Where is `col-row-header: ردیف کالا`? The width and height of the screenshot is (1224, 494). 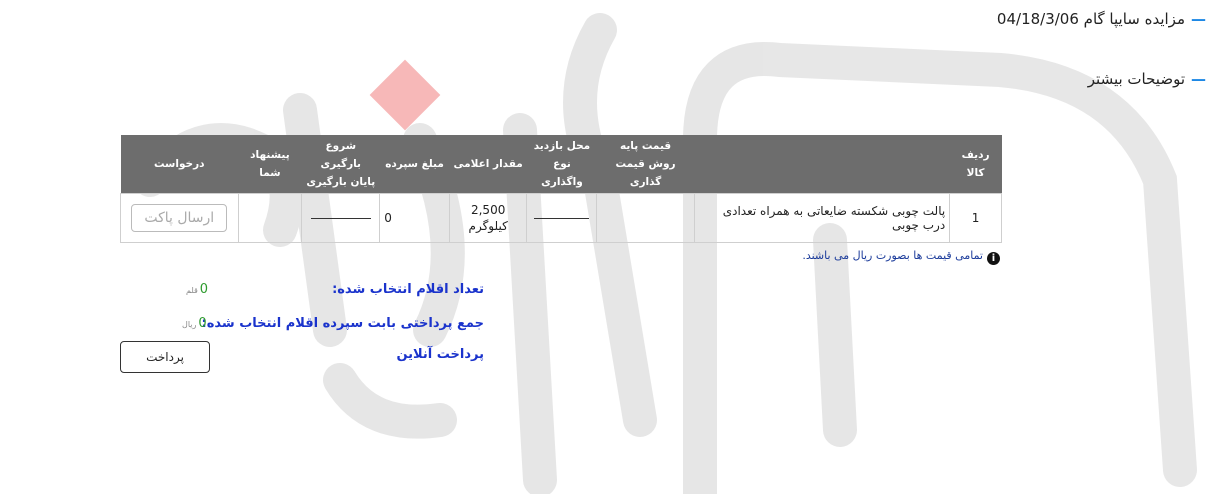
col-row-header: ردیف کالا is located at coordinates (975, 164).